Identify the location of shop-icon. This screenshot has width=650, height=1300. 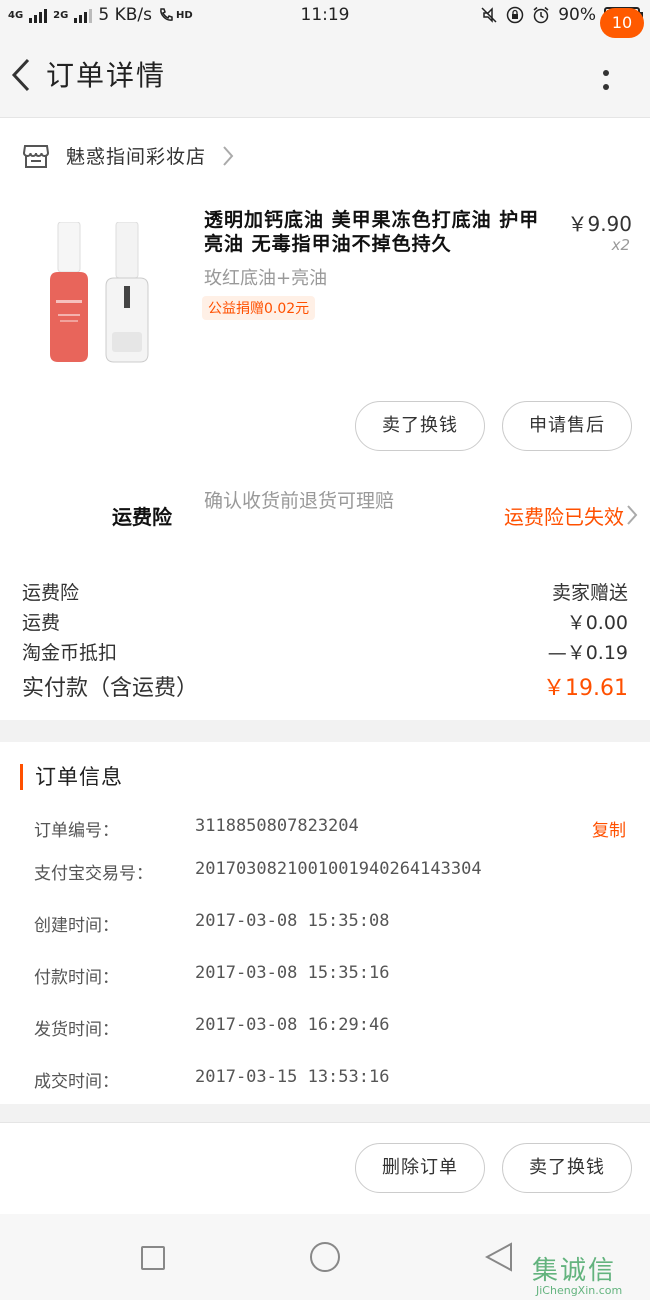
(36, 156).